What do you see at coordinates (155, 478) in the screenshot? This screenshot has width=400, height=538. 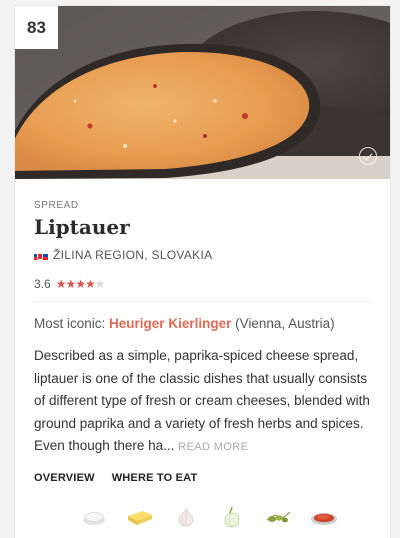 I see `tab-where-to-eat: WHERE TO EAT` at bounding box center [155, 478].